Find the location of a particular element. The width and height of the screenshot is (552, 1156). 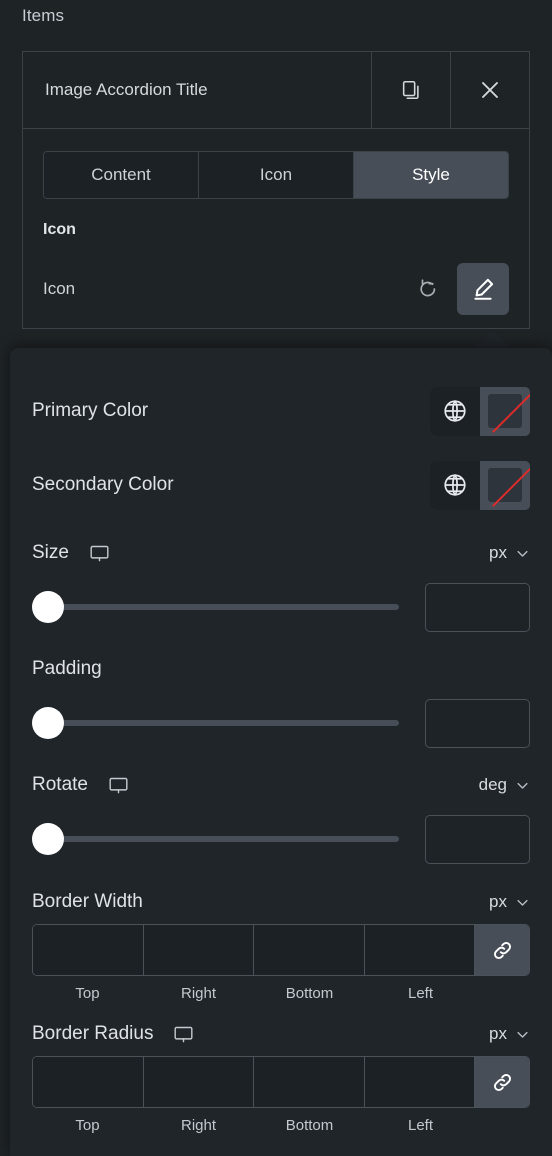

secondary-color-control is located at coordinates (480, 485).